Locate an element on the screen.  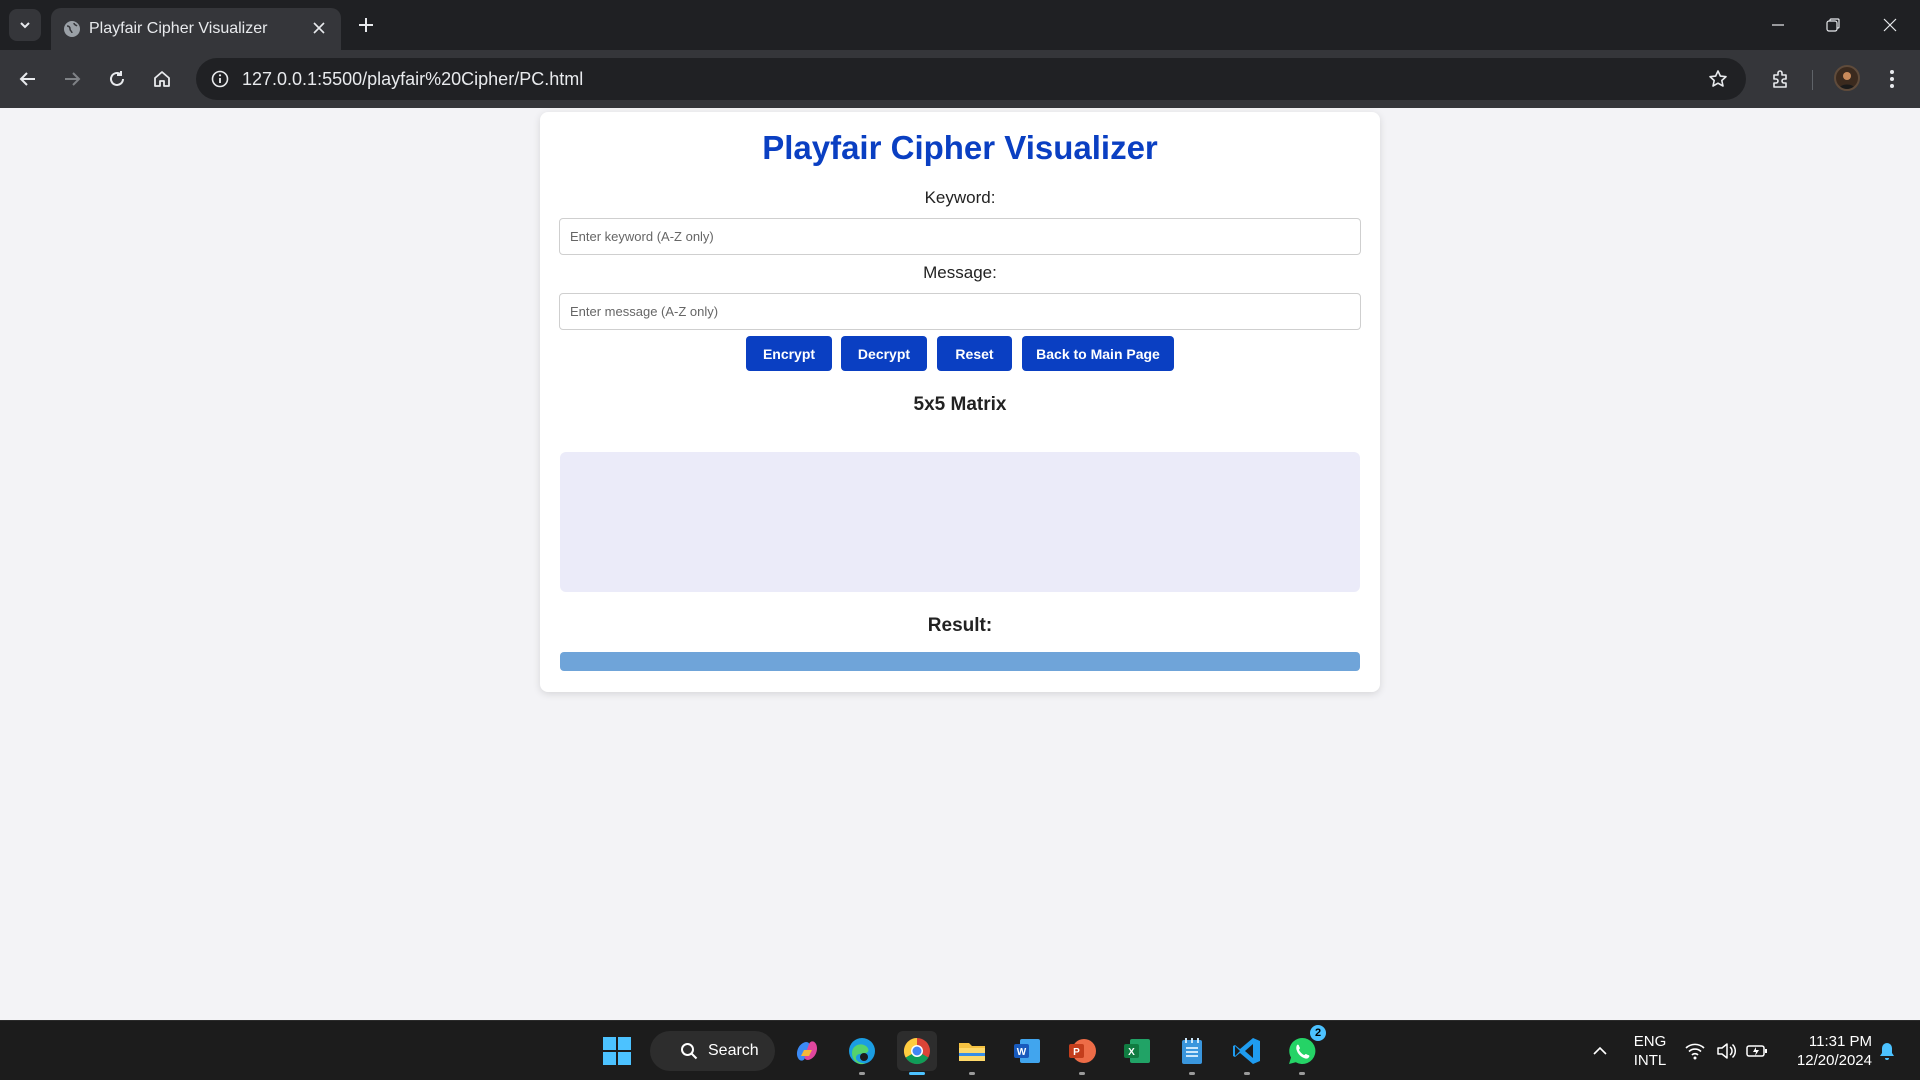
reload-icon is located at coordinates (117, 78).